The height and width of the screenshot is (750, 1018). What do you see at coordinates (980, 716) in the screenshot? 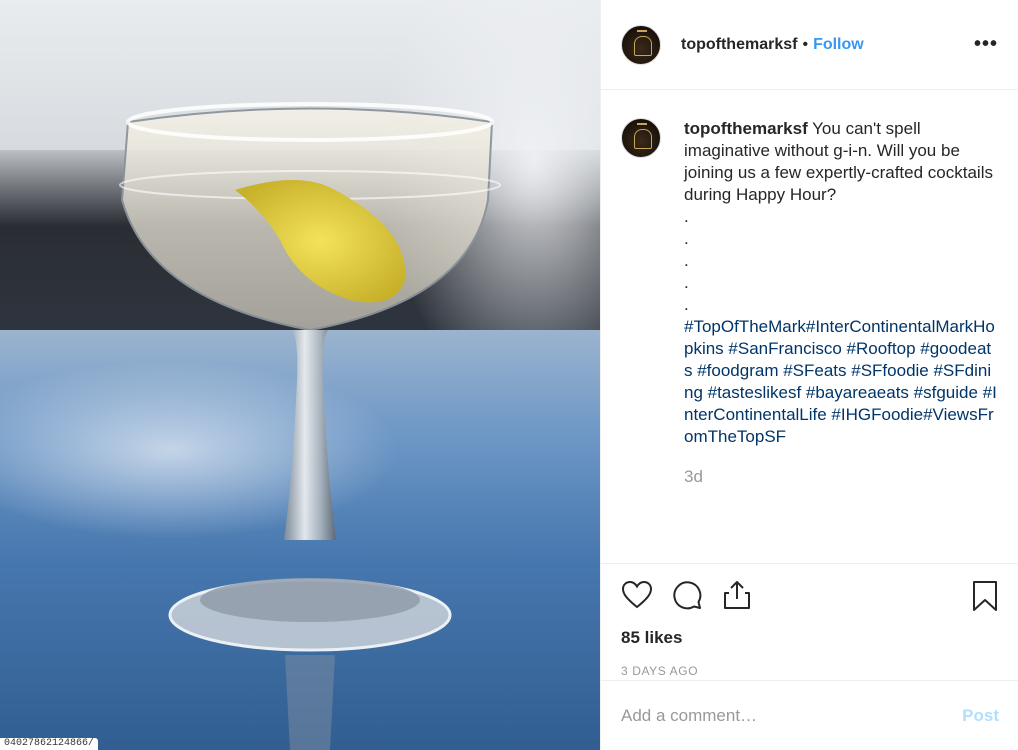
I see `post-button: Post` at bounding box center [980, 716].